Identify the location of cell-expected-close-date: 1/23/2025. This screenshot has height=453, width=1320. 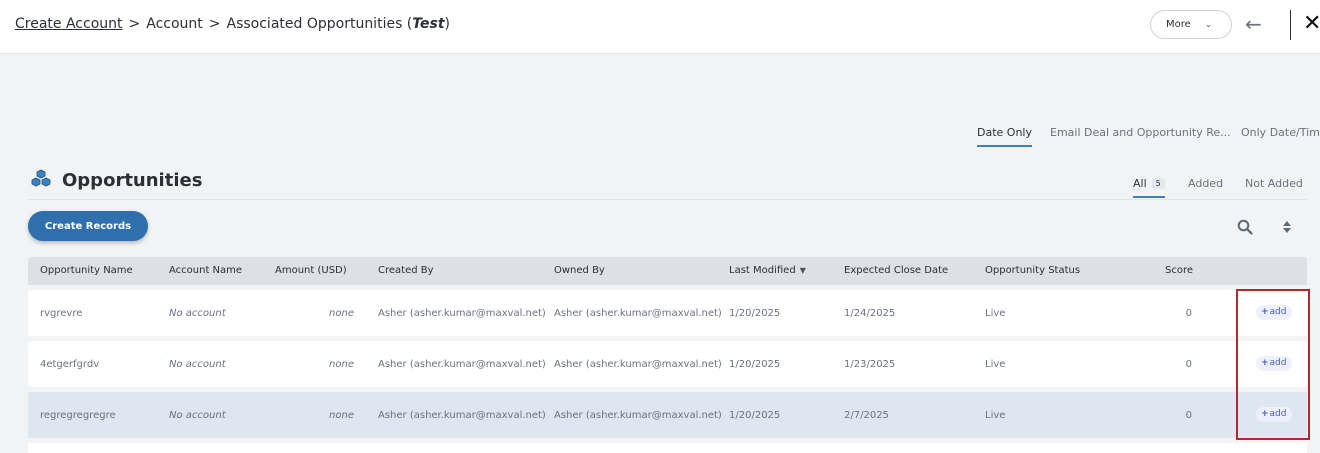
(870, 364).